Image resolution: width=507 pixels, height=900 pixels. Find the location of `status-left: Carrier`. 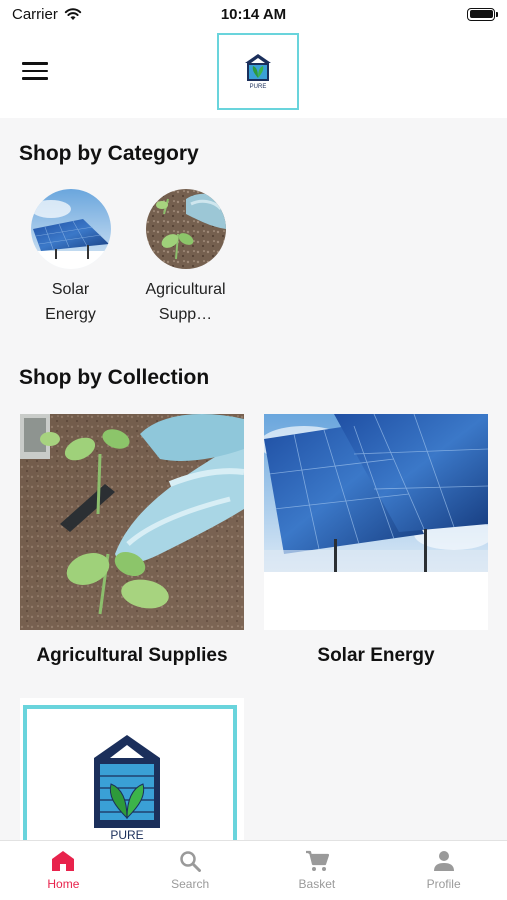

status-left: Carrier is located at coordinates (47, 14).